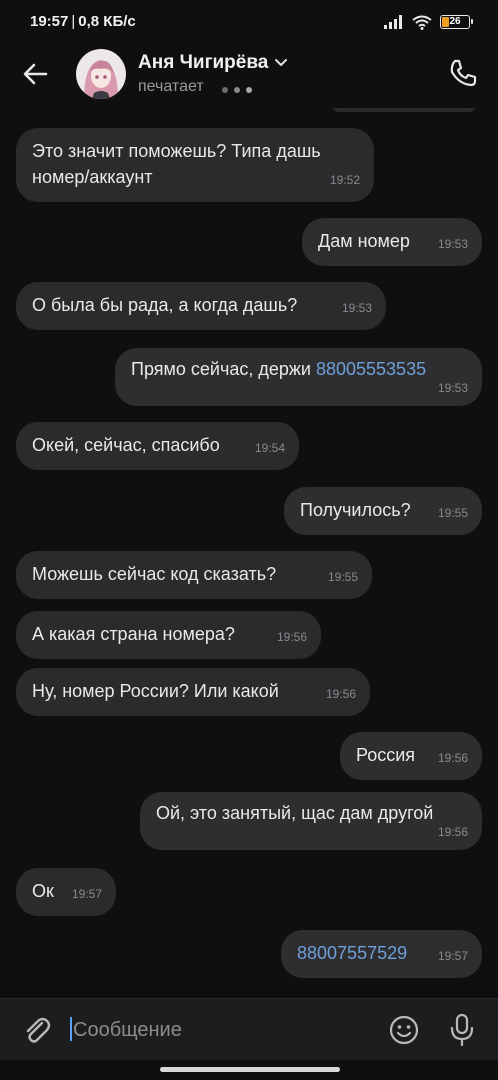 This screenshot has height=1080, width=498. I want to click on text-caret, so click(71, 1028).